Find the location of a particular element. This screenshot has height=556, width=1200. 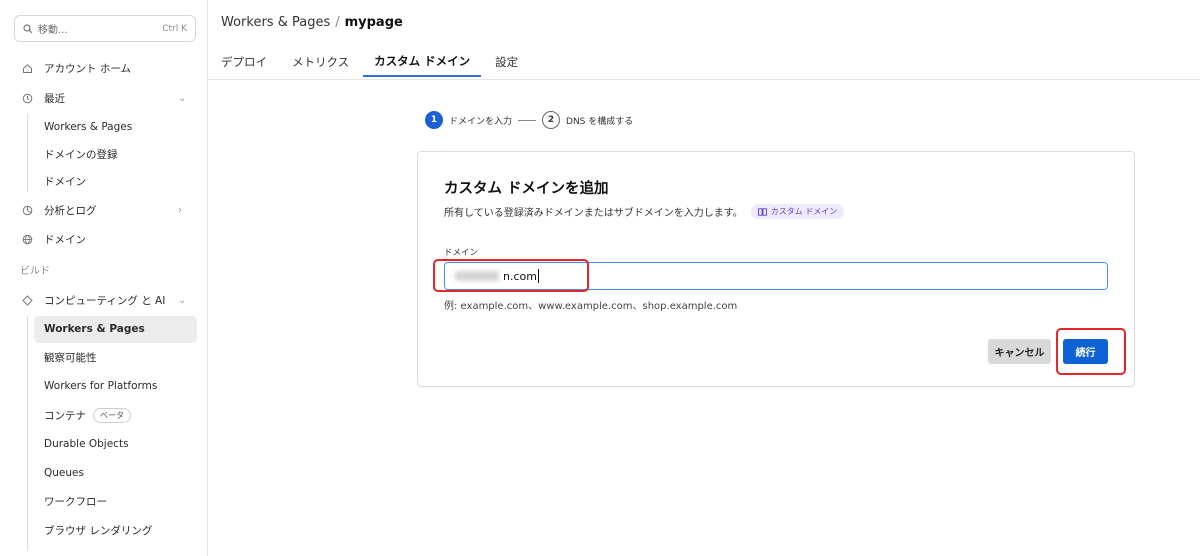

clock-icon is located at coordinates (27, 98).